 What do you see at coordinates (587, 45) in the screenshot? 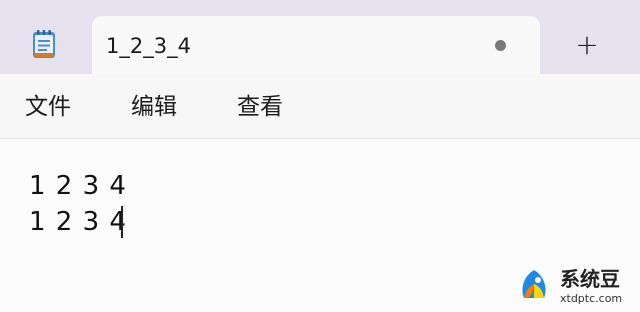
I see `new-tab-button: +` at bounding box center [587, 45].